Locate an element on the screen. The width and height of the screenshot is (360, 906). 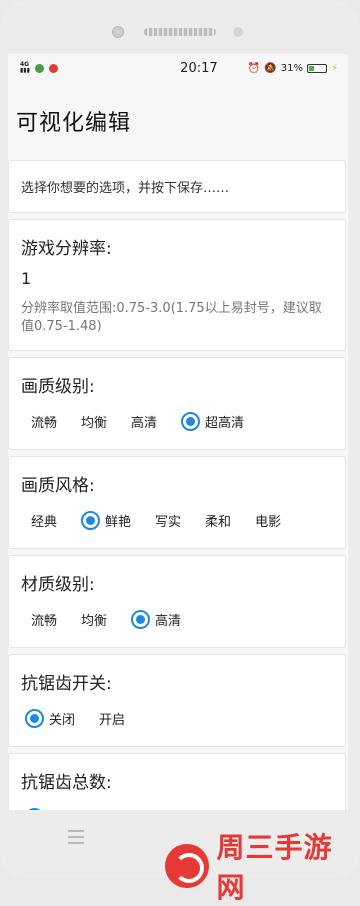
radio-label: 写实 is located at coordinates (168, 522).